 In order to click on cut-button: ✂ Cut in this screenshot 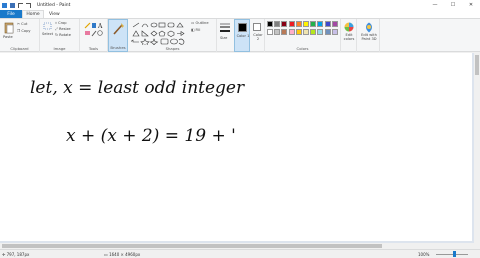, I will do `click(22, 24)`.